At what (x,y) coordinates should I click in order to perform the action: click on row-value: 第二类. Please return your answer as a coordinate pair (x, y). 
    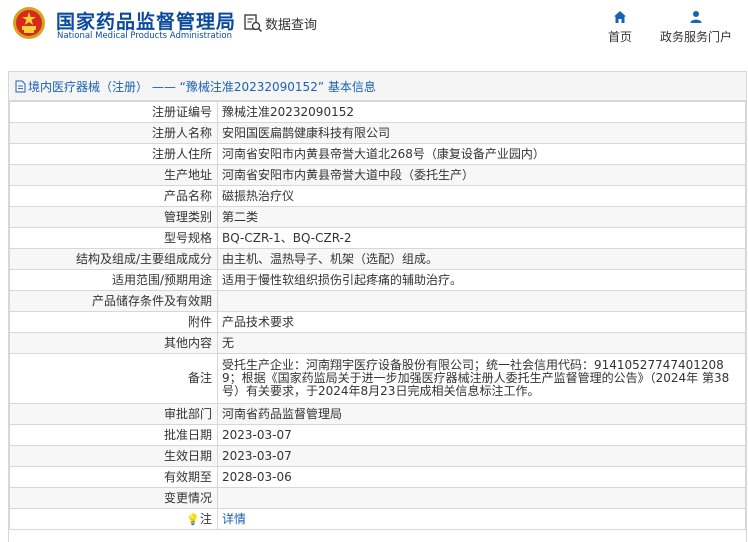
    Looking at the image, I should click on (481, 217).